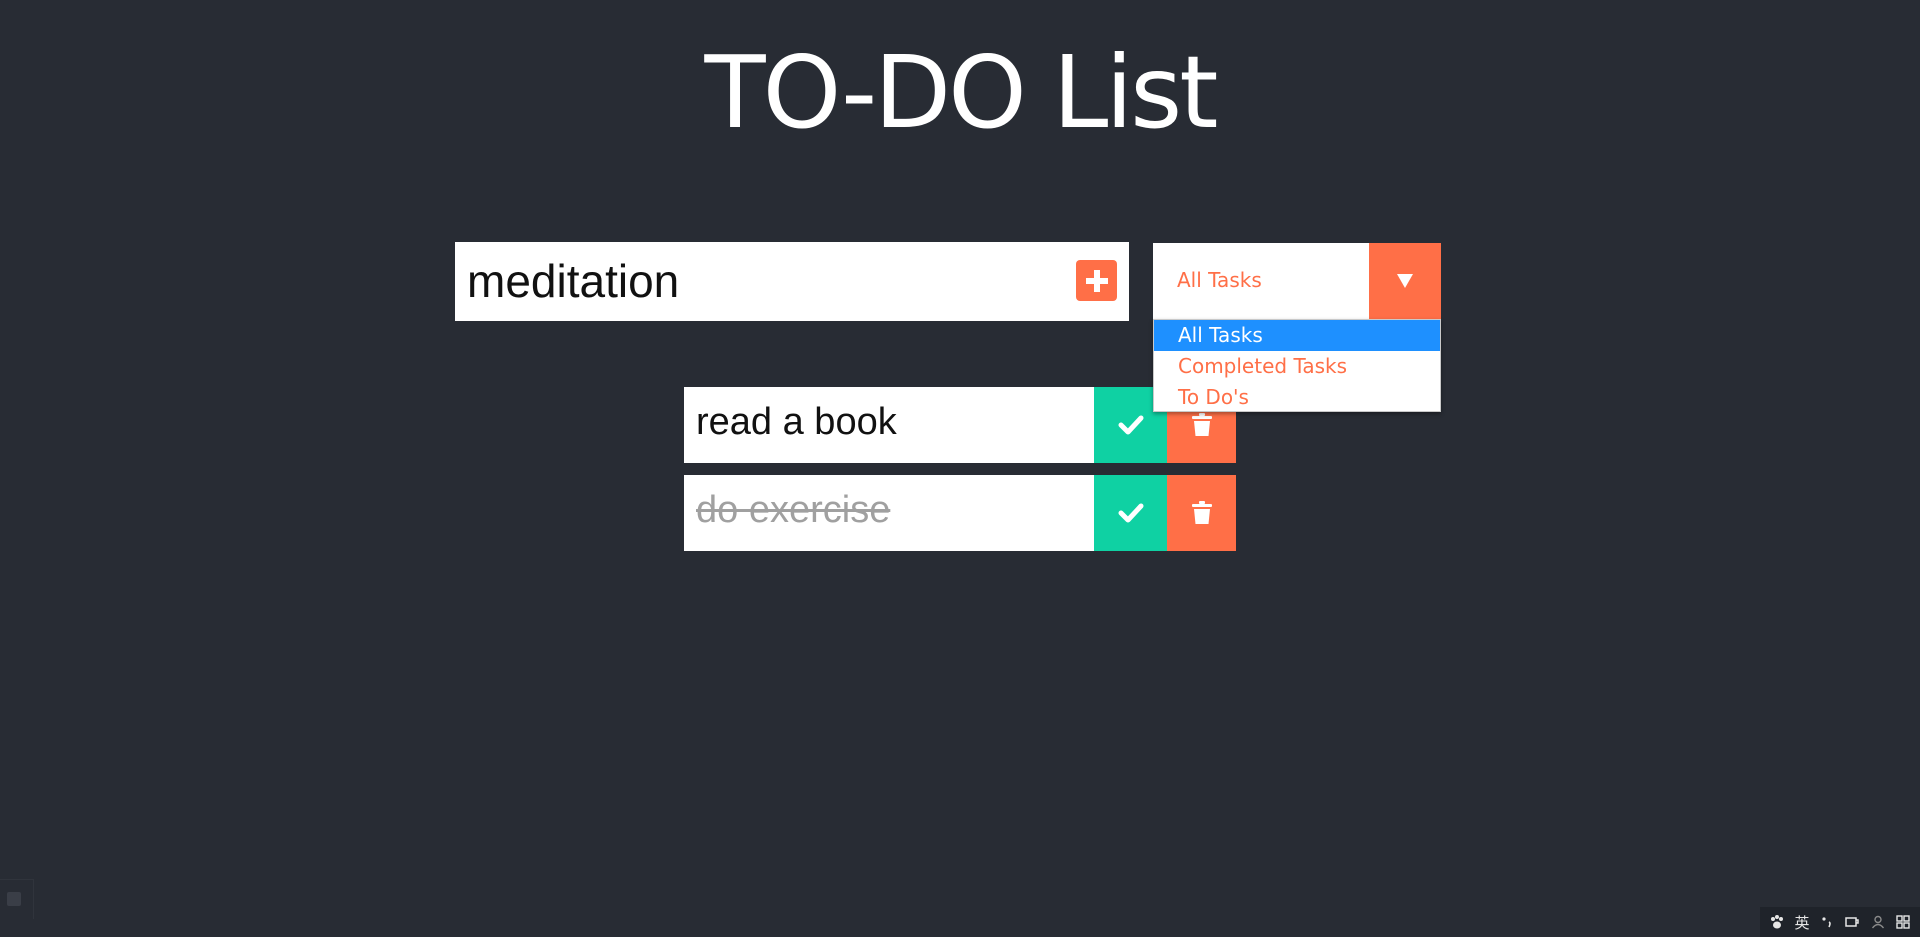 The width and height of the screenshot is (1920, 937). I want to click on grid-icon, so click(1903, 922).